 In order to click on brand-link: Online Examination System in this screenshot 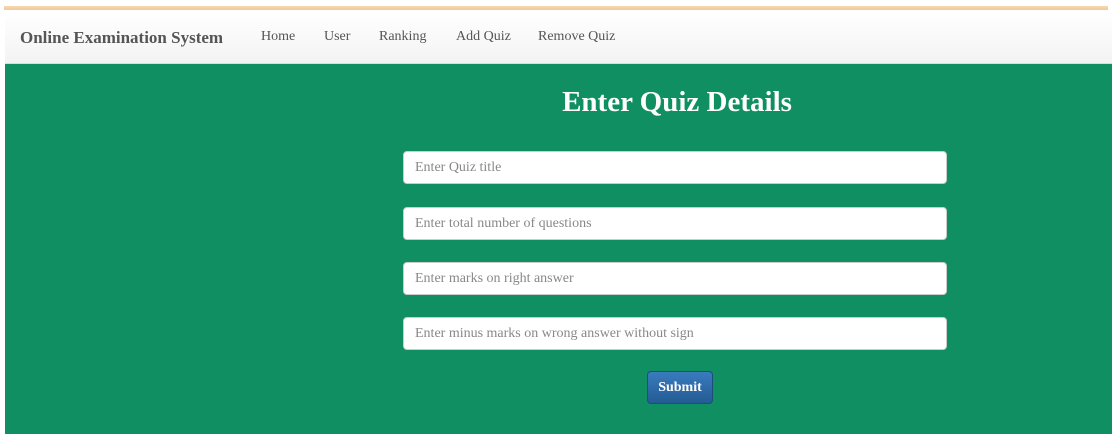, I will do `click(121, 38)`.